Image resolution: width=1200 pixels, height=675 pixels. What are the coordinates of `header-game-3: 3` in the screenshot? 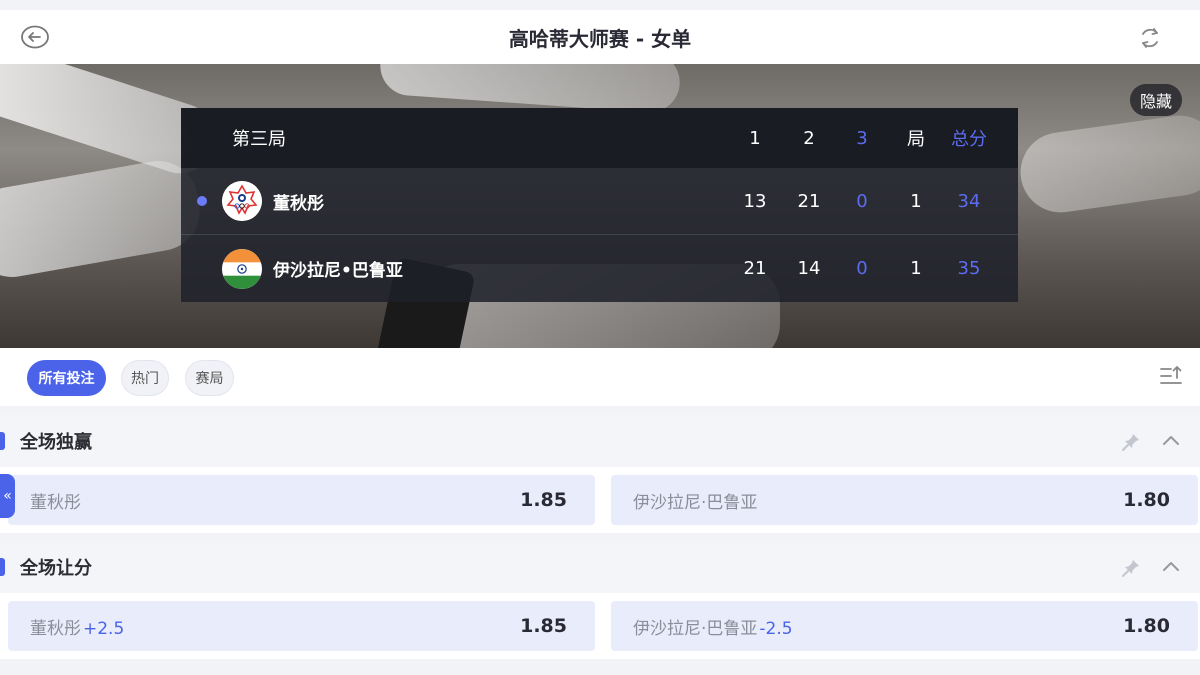 It's located at (862, 138).